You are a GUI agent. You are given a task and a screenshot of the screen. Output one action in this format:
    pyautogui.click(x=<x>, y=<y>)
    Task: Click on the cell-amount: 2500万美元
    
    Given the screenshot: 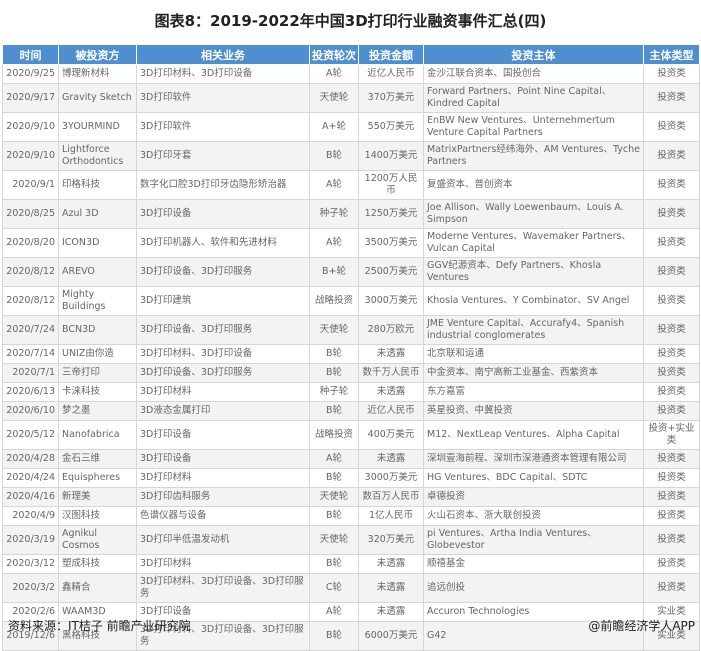 What is the action you would take?
    pyautogui.click(x=391, y=272)
    